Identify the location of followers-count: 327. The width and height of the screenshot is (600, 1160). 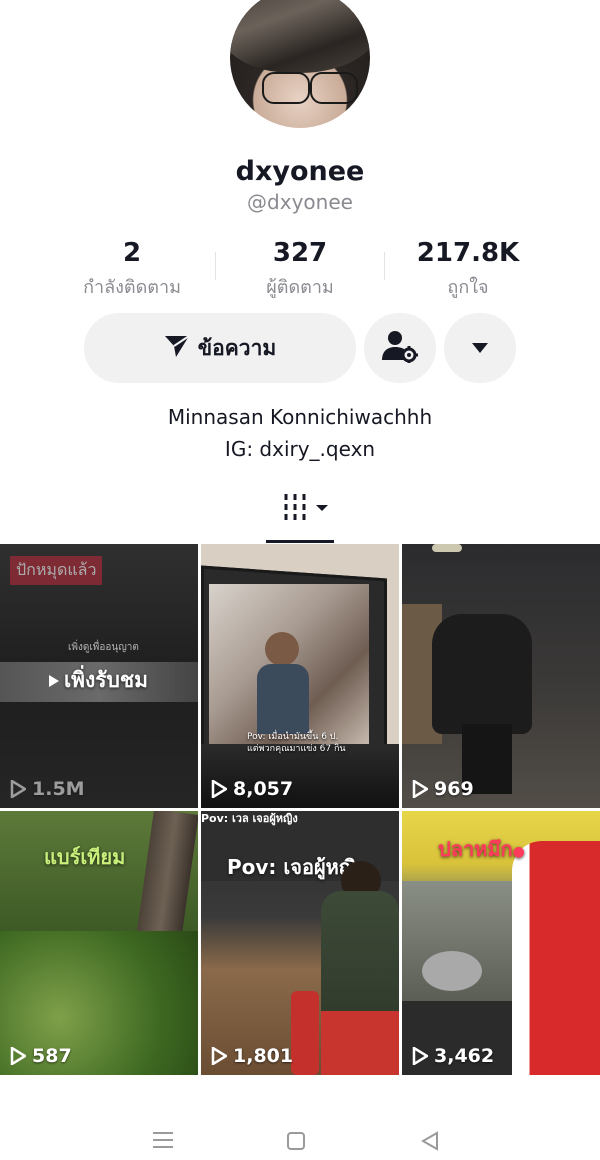
(300, 253).